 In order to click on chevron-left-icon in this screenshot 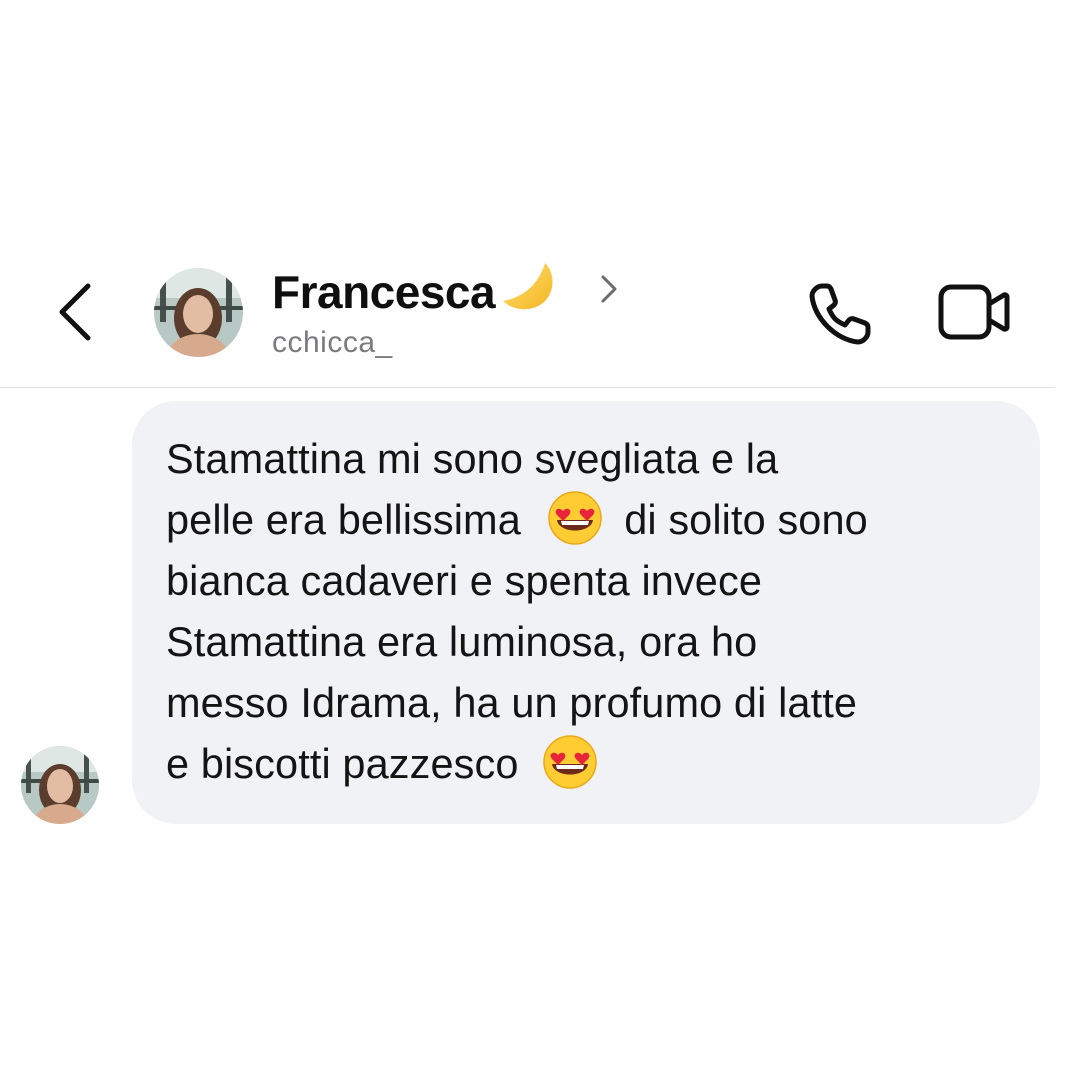, I will do `click(75, 312)`.